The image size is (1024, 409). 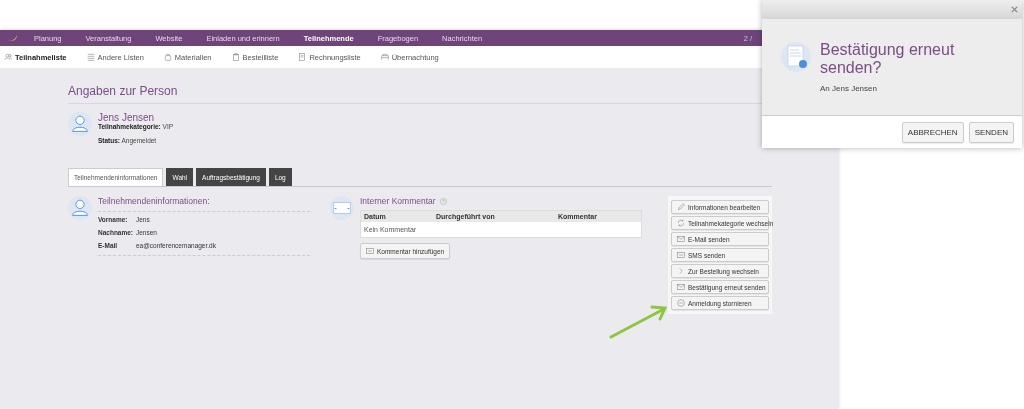 What do you see at coordinates (235, 57) in the screenshot?
I see `clipboard-icon` at bounding box center [235, 57].